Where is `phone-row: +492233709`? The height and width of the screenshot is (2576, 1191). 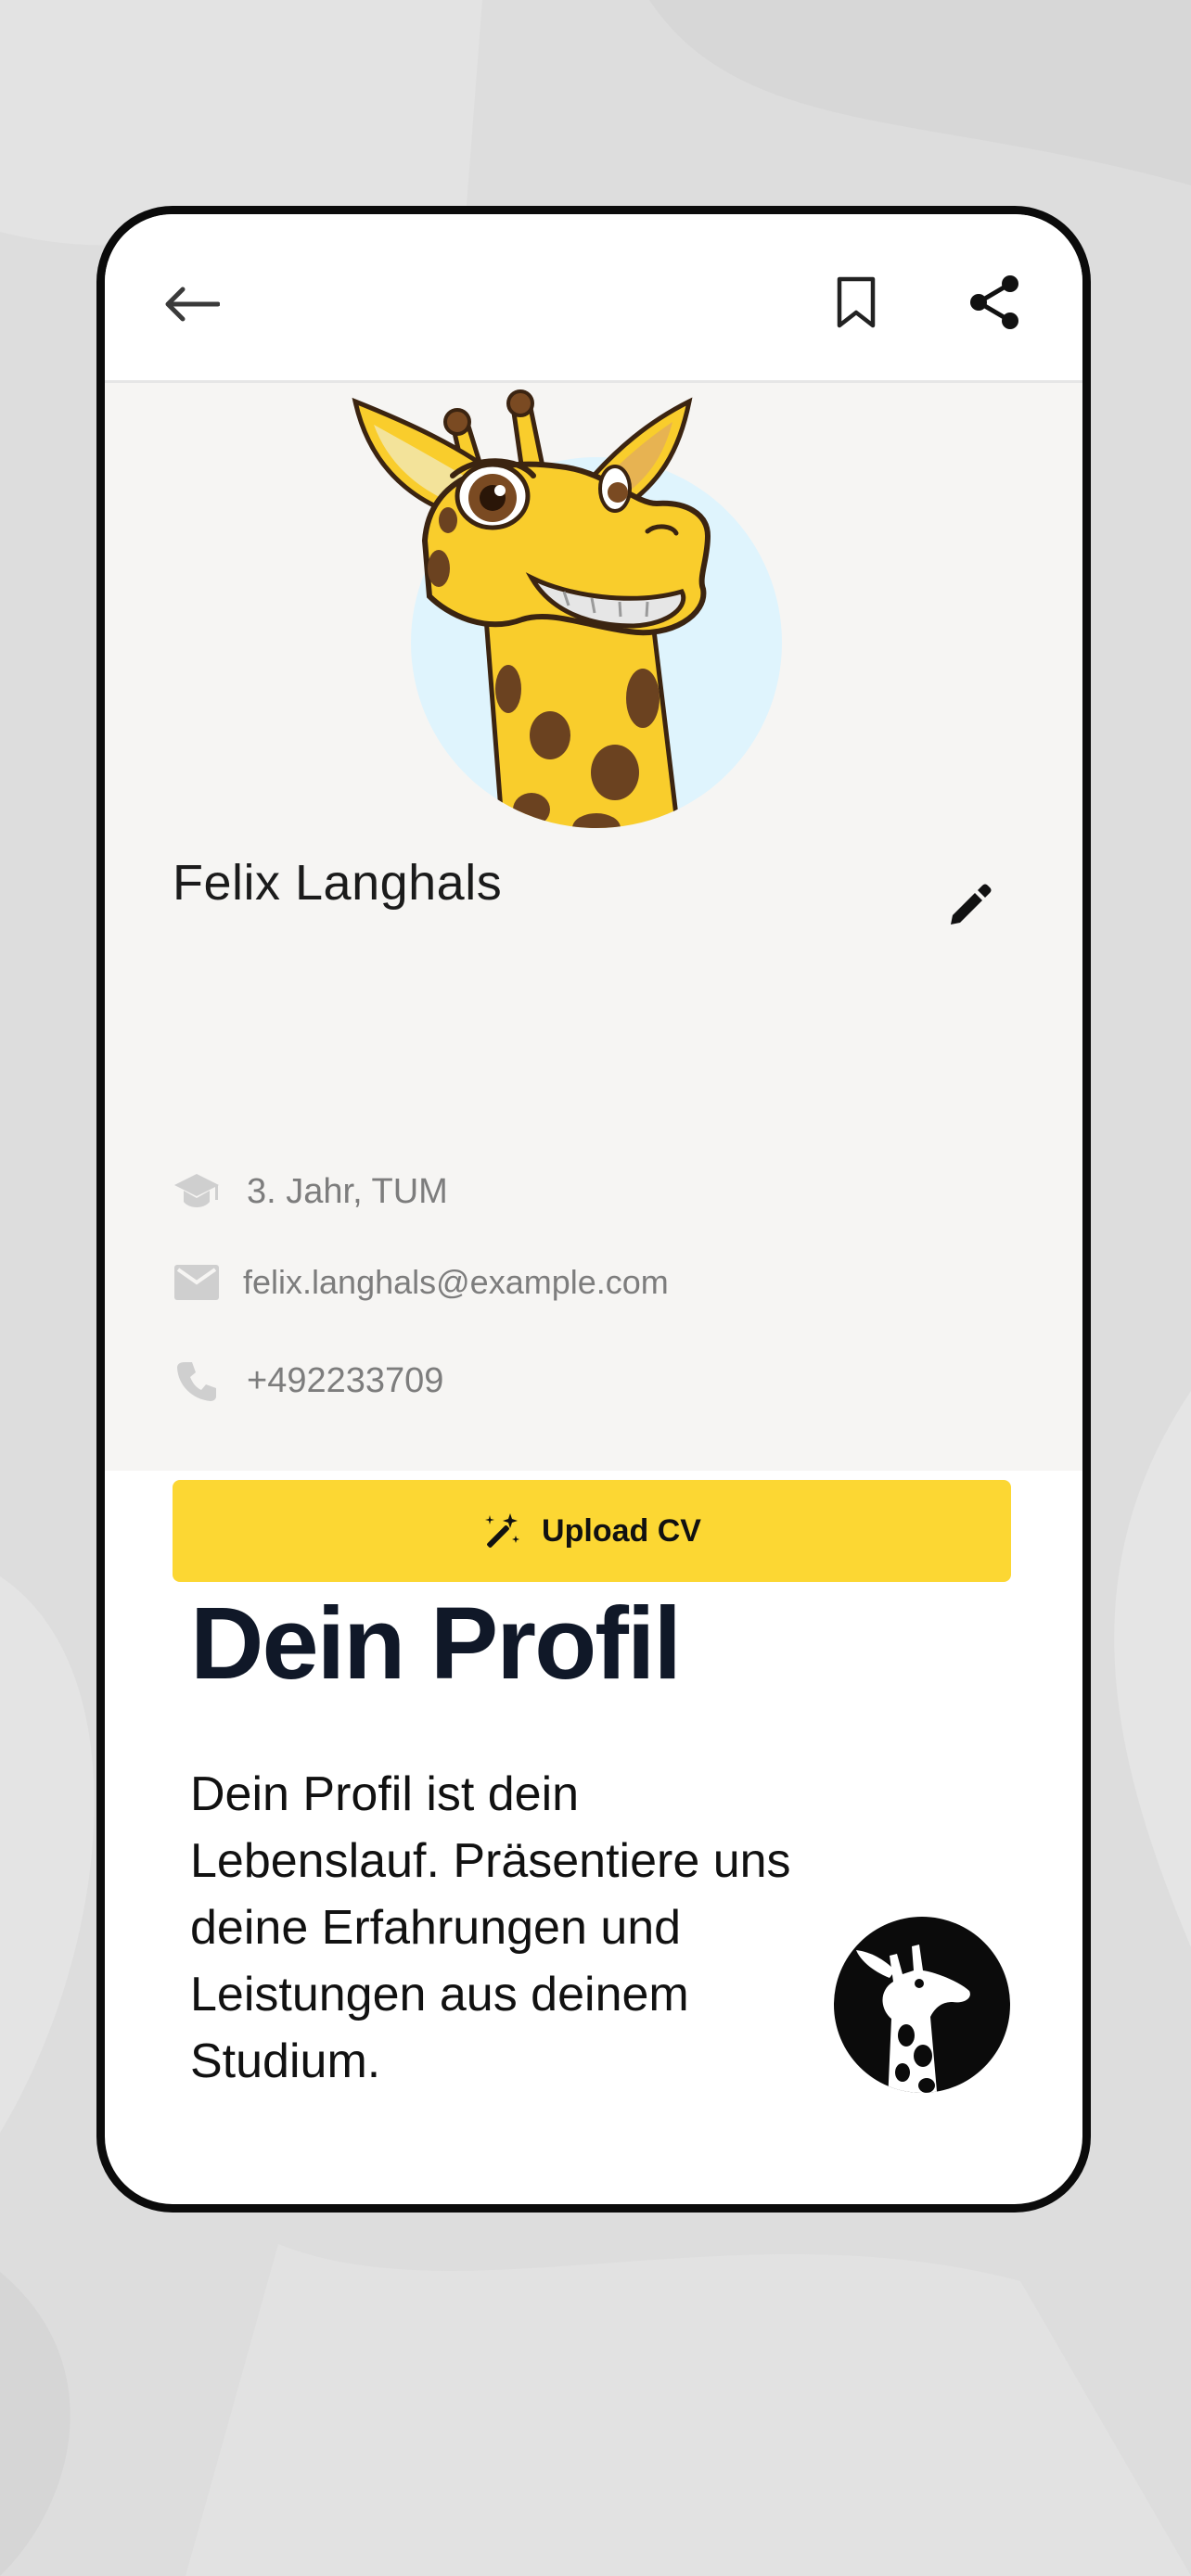 phone-row: +492233709 is located at coordinates (308, 1381).